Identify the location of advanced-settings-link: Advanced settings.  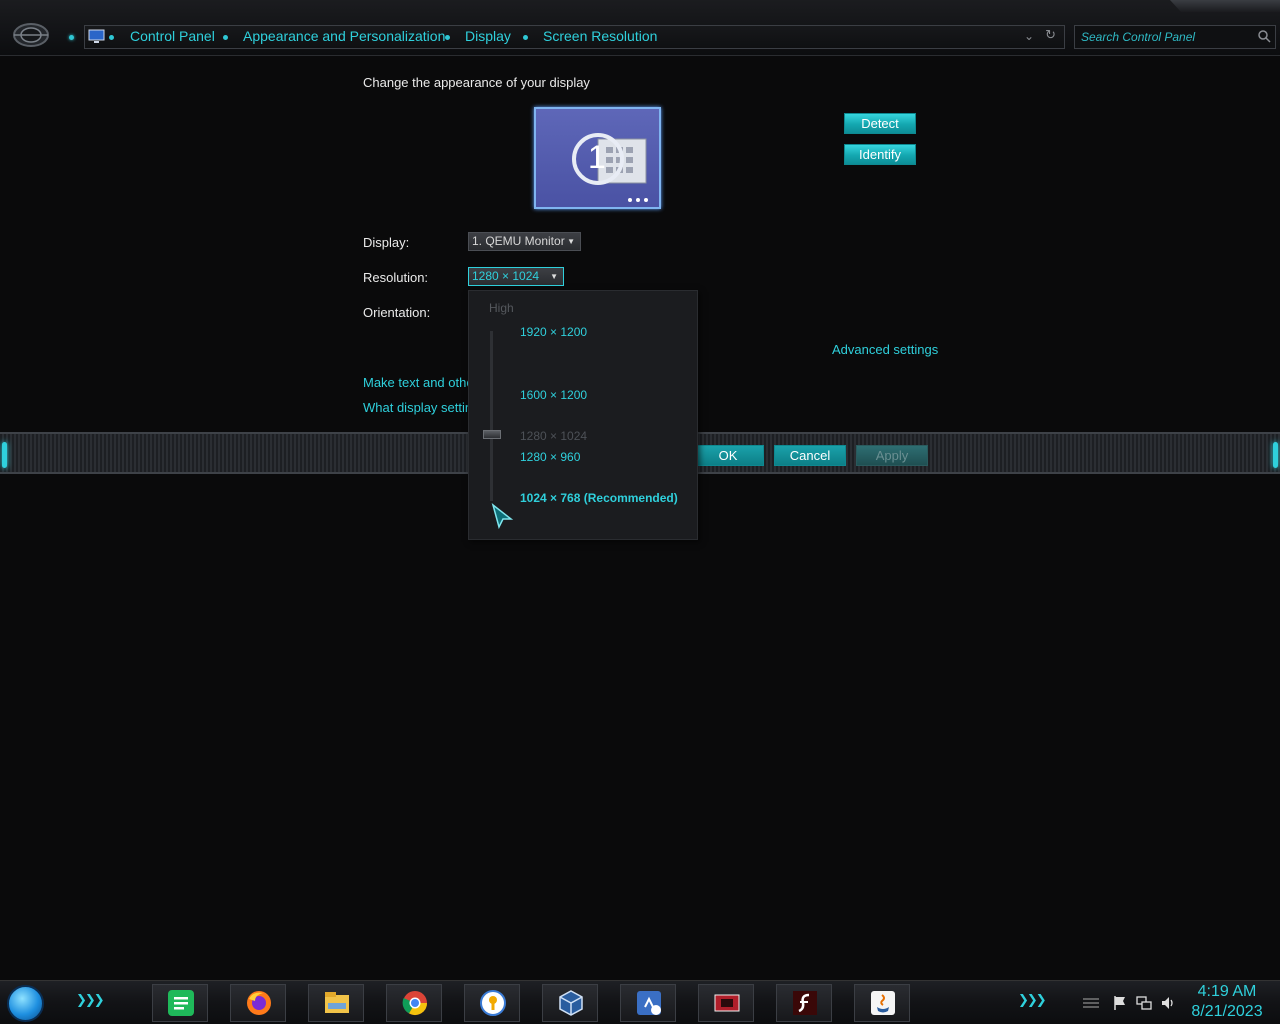
(885, 349).